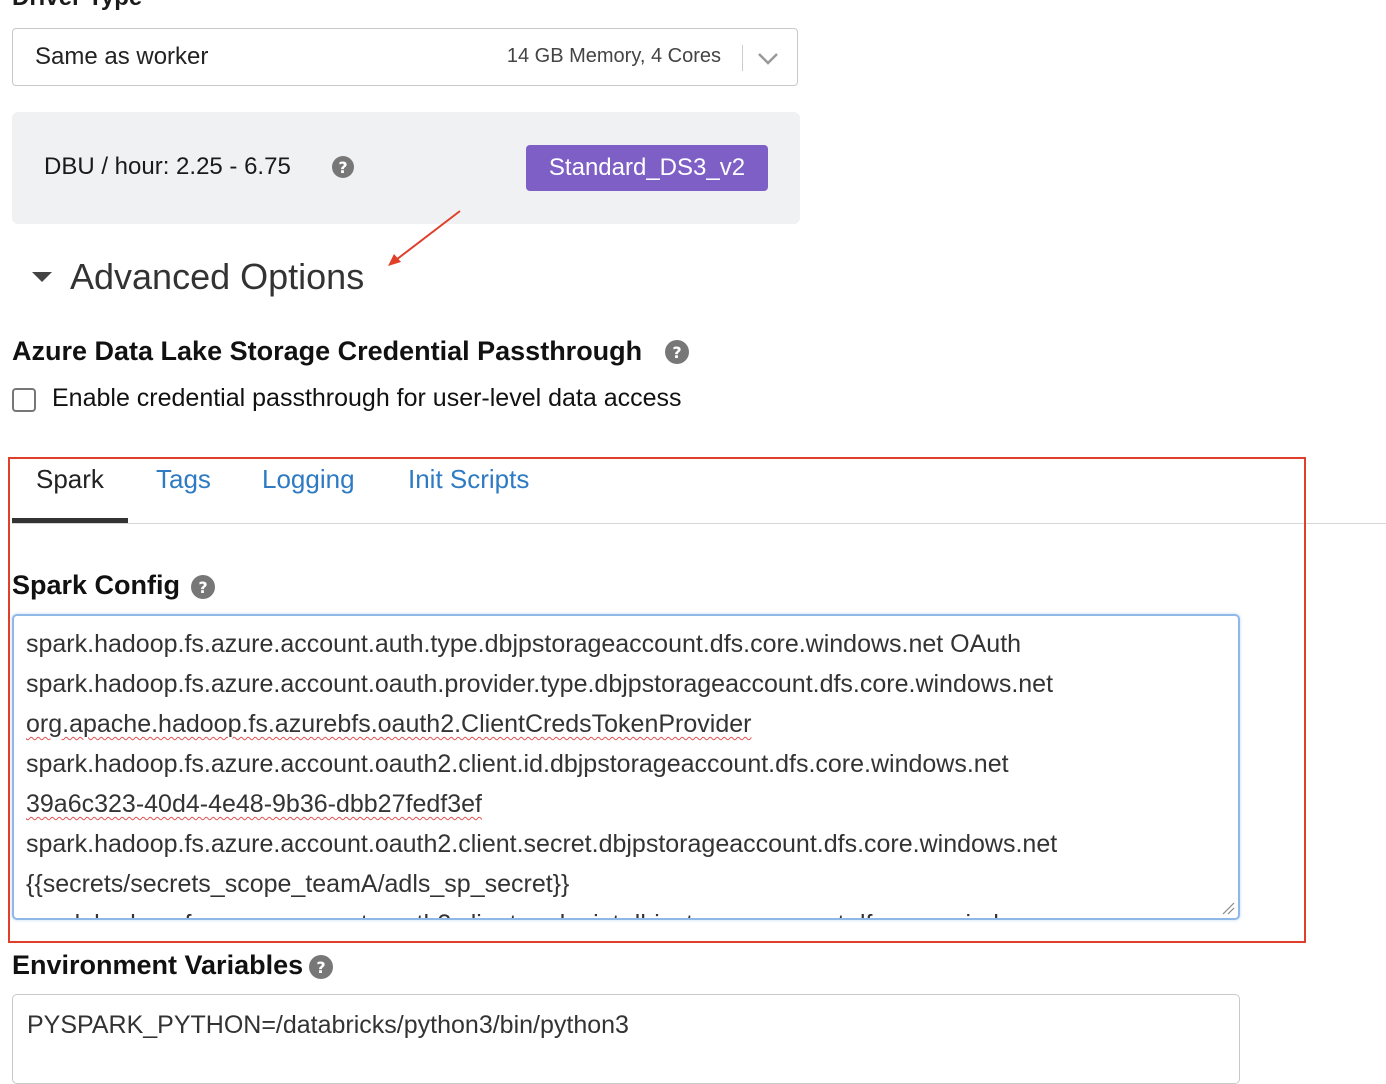 The image size is (1386, 1084). I want to click on dbu-per-hour: DBU / hour: 2.25 - 6.75, so click(167, 166).